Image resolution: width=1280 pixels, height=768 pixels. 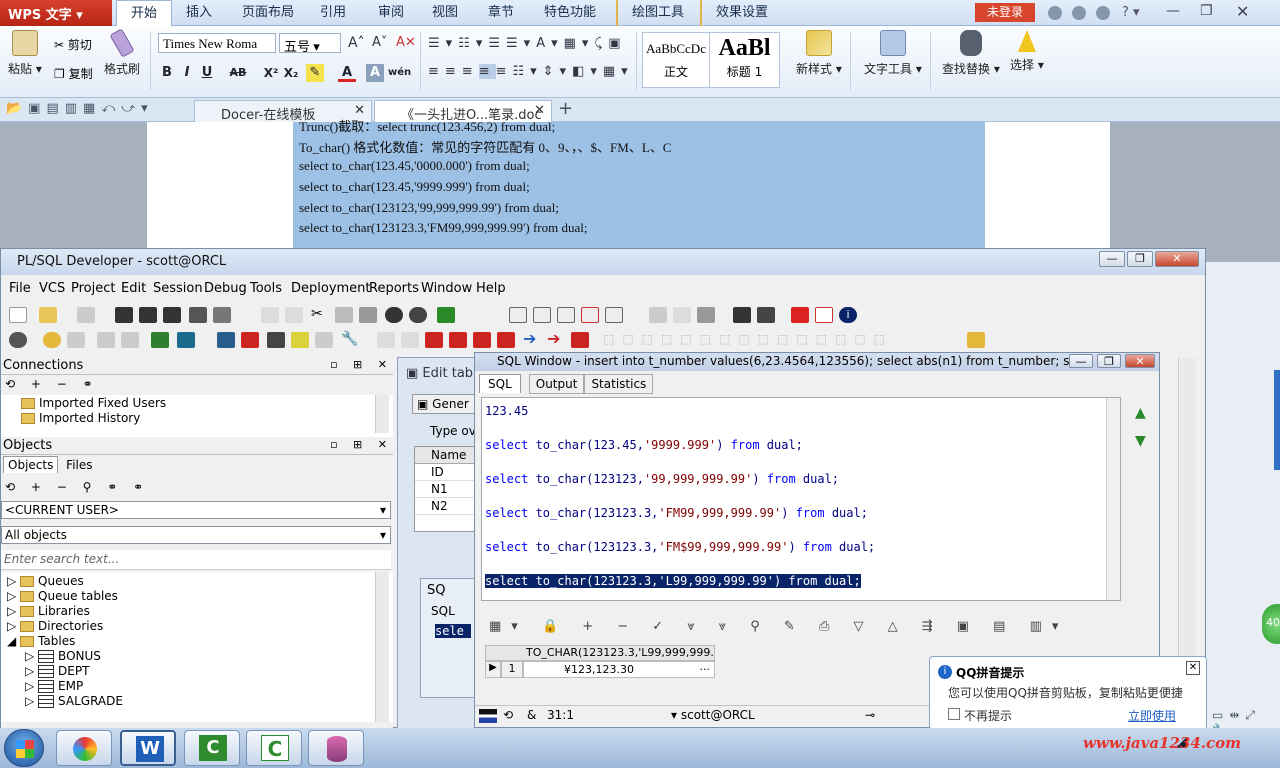 What do you see at coordinates (86, 315) in the screenshot?
I see `print-icon` at bounding box center [86, 315].